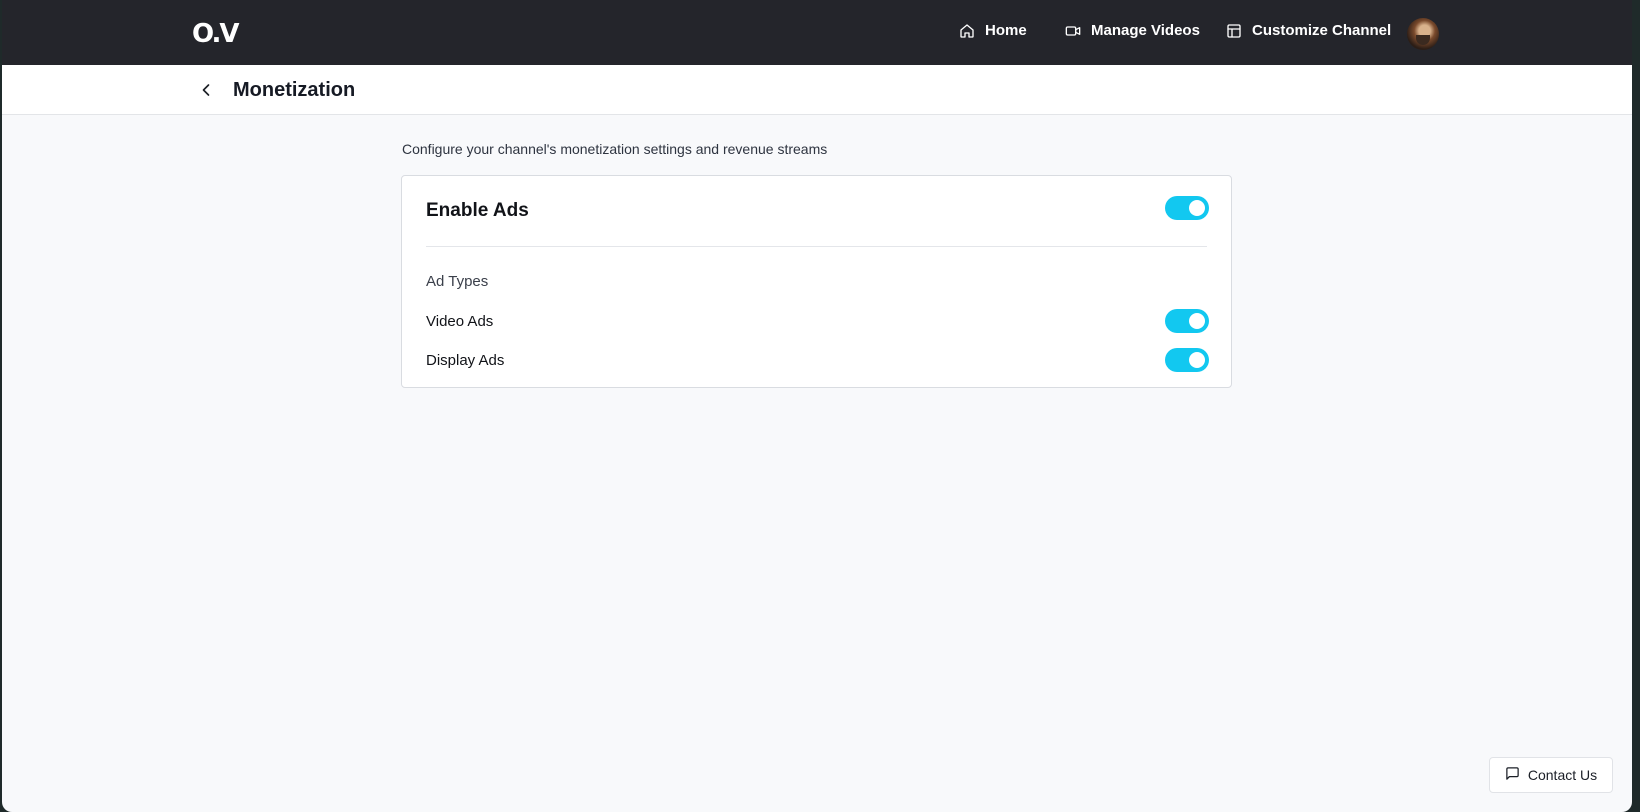  Describe the element at coordinates (1322, 30) in the screenshot. I see `nav-customize-channel-label: Customize Channel` at that location.